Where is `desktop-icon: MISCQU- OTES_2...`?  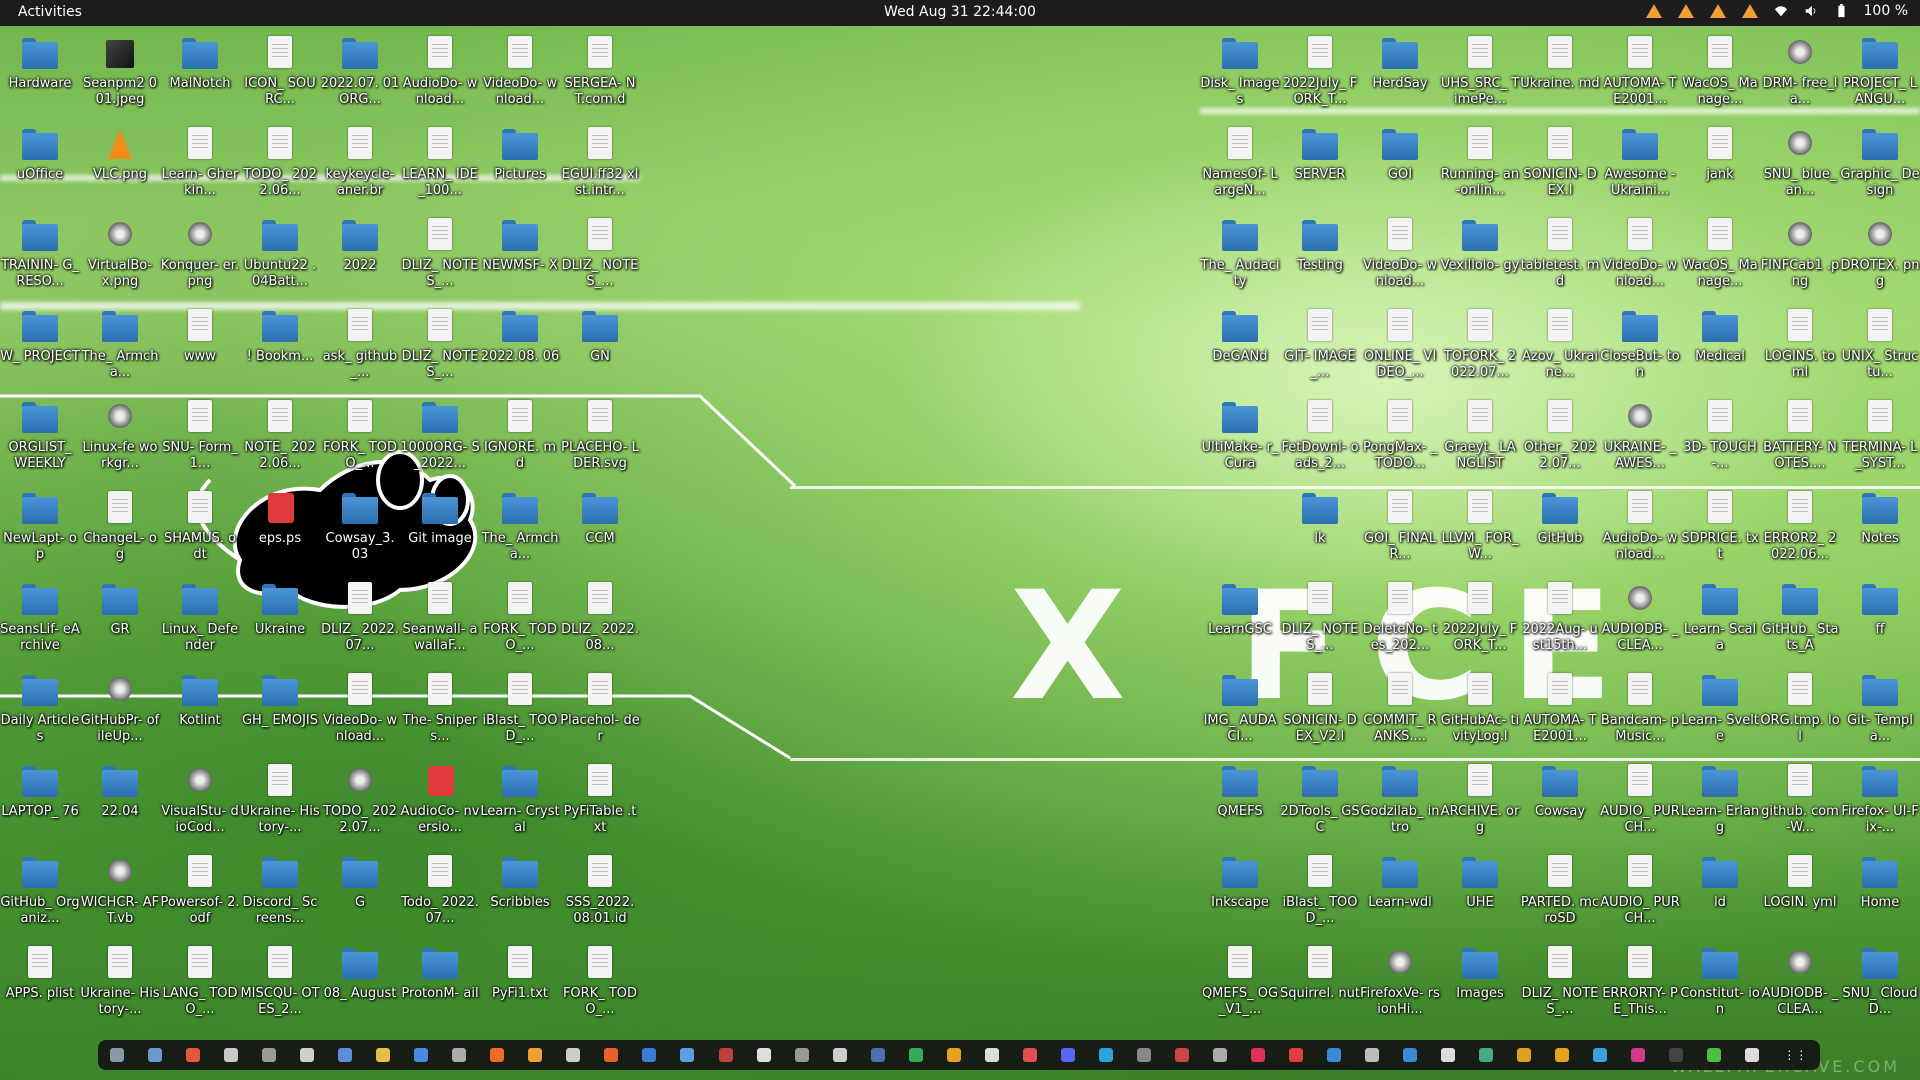
desktop-icon: MISCQU- OTES_2... is located at coordinates (280, 983).